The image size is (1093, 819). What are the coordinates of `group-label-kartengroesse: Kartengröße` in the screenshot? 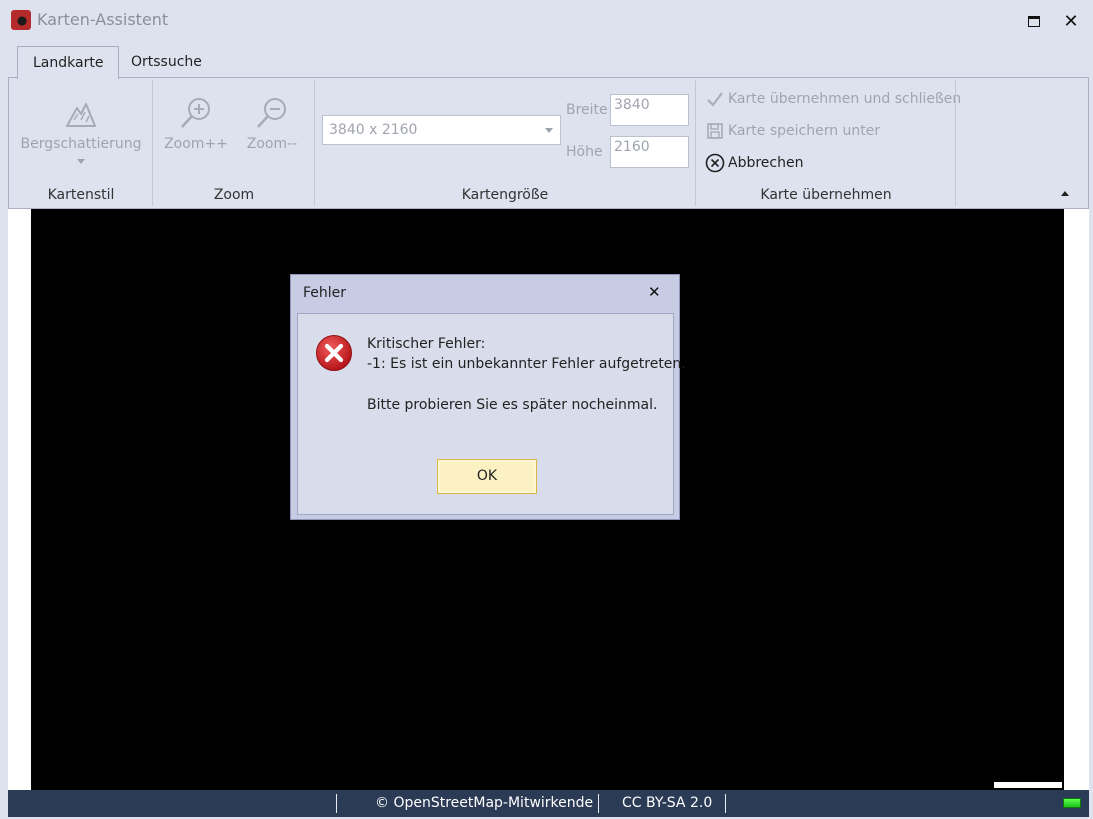 It's located at (505, 195).